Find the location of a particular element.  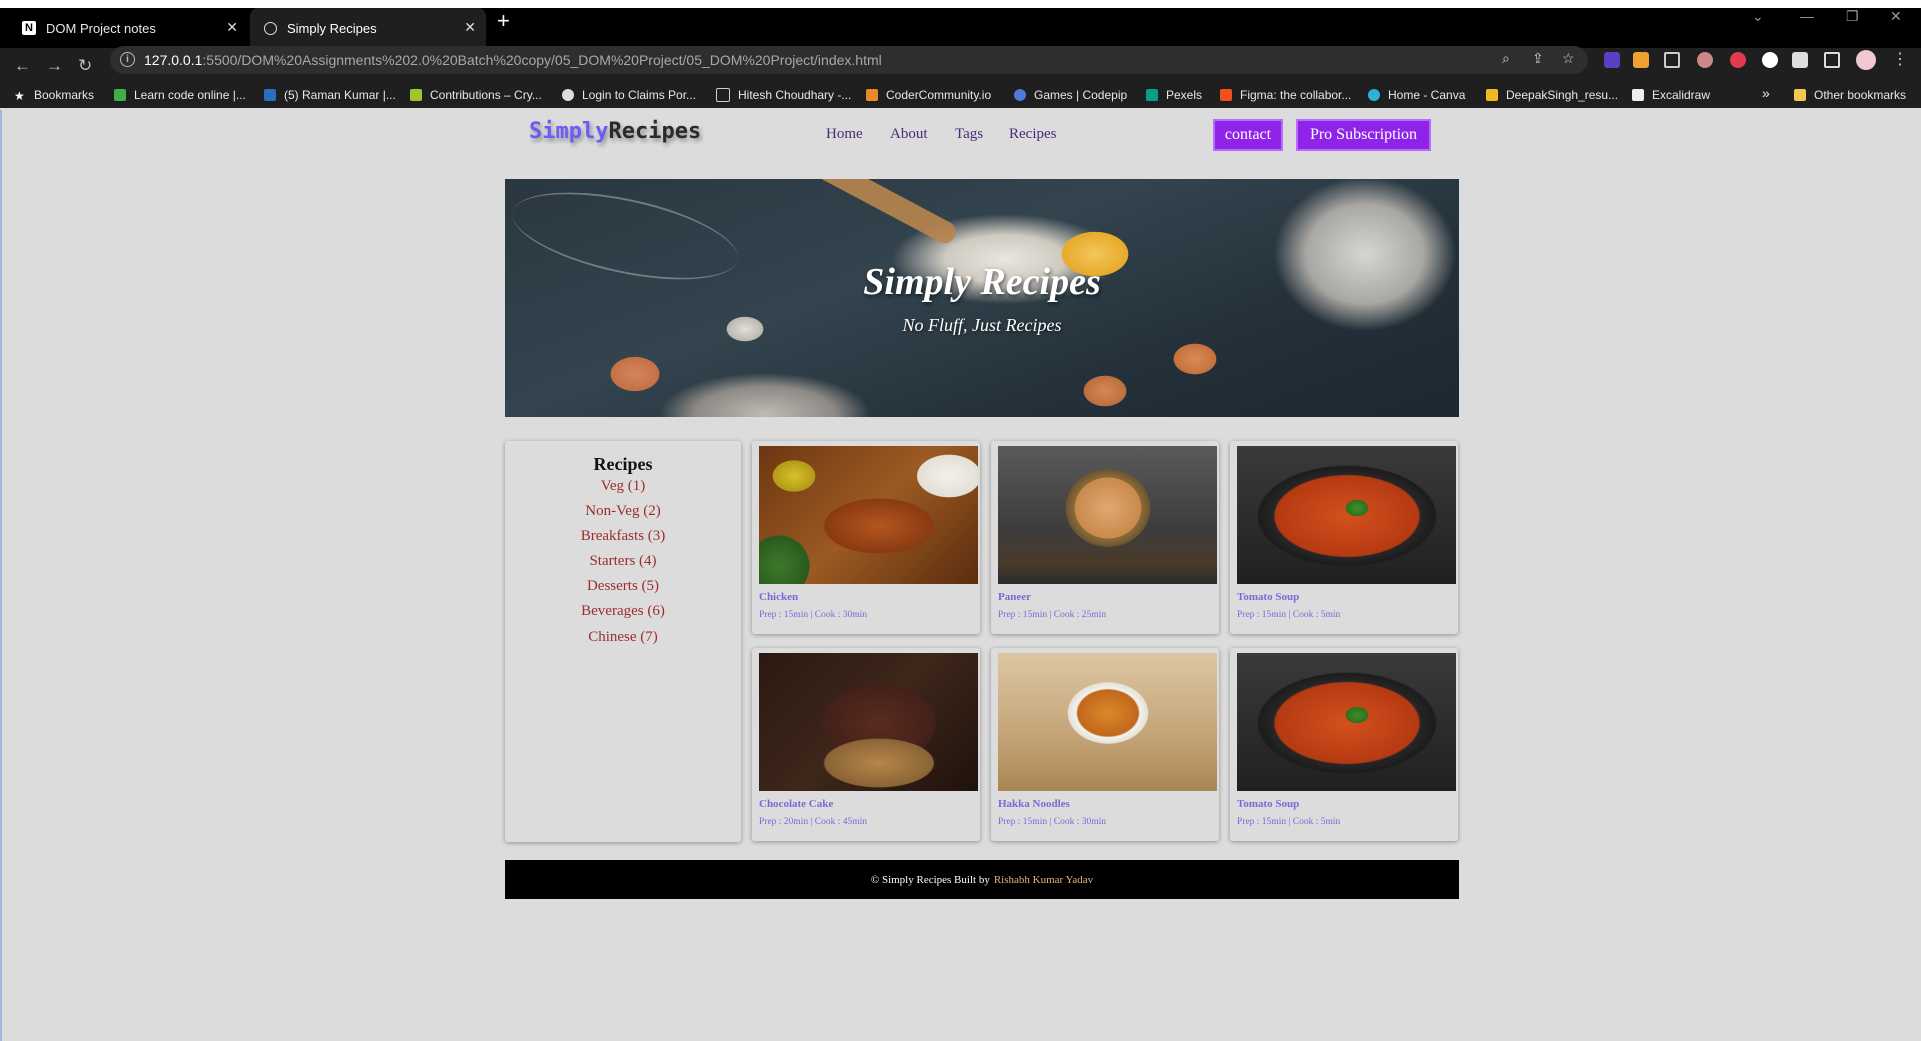

extension-icon-window is located at coordinates (1672, 60).